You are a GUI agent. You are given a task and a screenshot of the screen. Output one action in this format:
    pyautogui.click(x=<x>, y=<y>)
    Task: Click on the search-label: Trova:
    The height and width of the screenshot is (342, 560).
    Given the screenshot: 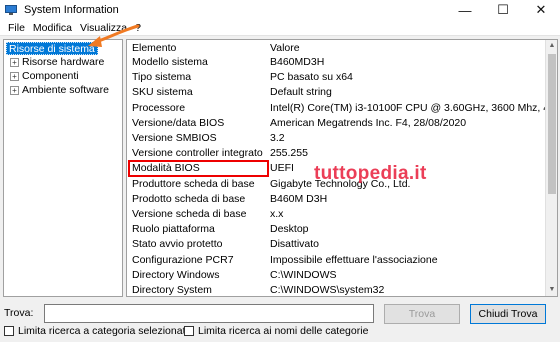 What is the action you would take?
    pyautogui.click(x=19, y=313)
    